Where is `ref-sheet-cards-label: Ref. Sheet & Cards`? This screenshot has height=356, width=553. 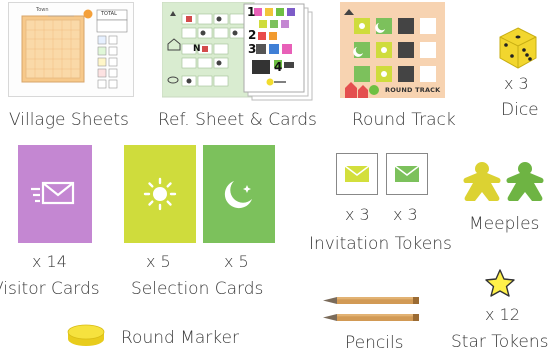
ref-sheet-cards-label: Ref. Sheet & Cards is located at coordinates (237, 120).